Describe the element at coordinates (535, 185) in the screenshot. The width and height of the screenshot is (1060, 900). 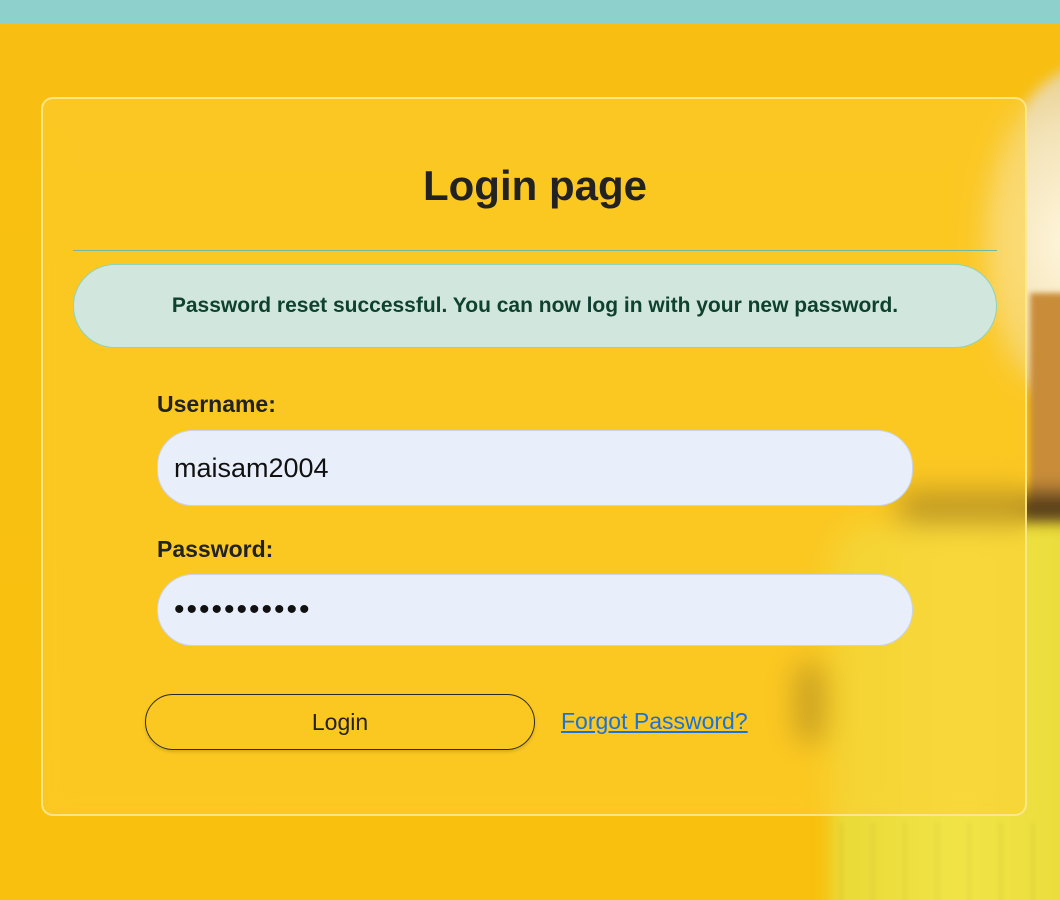
I see `page-title: Login page` at that location.